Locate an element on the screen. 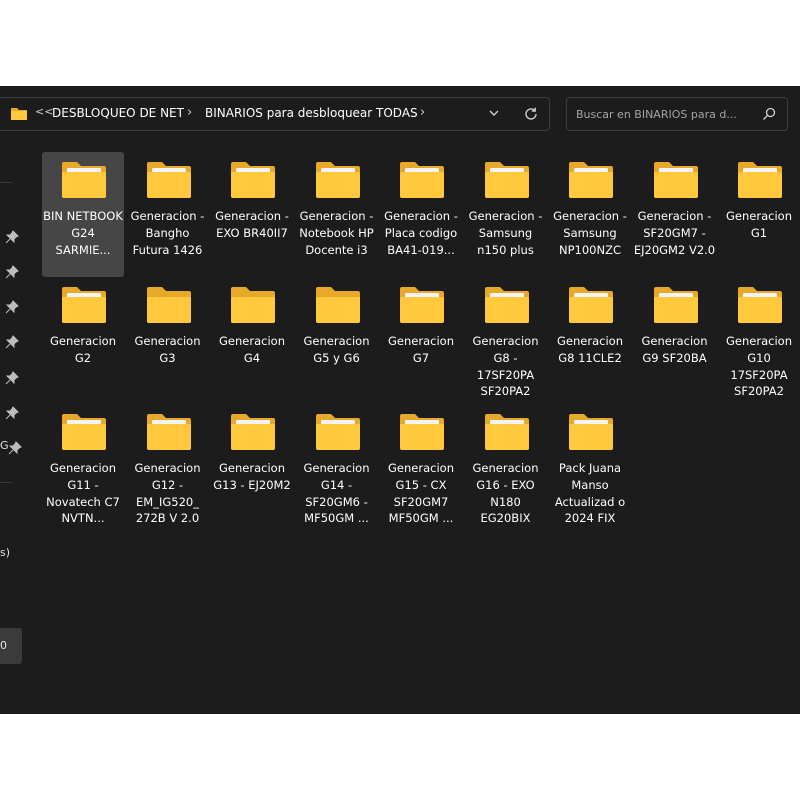  chevron-down-icon is located at coordinates (494, 113).